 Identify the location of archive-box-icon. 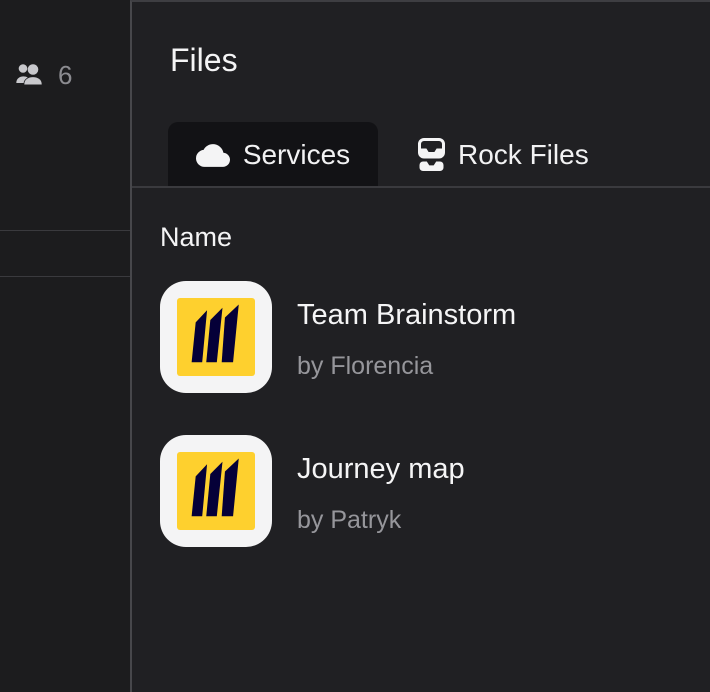
(431, 155).